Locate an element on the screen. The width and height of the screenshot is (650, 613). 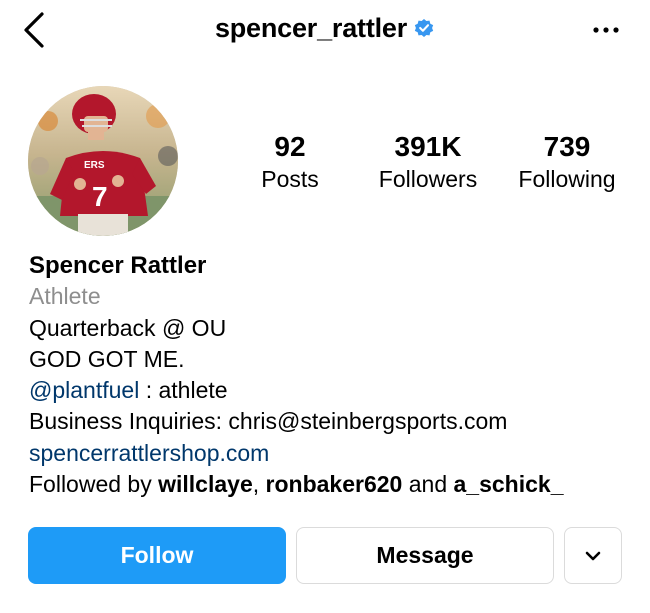
follow-button: Follow is located at coordinates (157, 555).